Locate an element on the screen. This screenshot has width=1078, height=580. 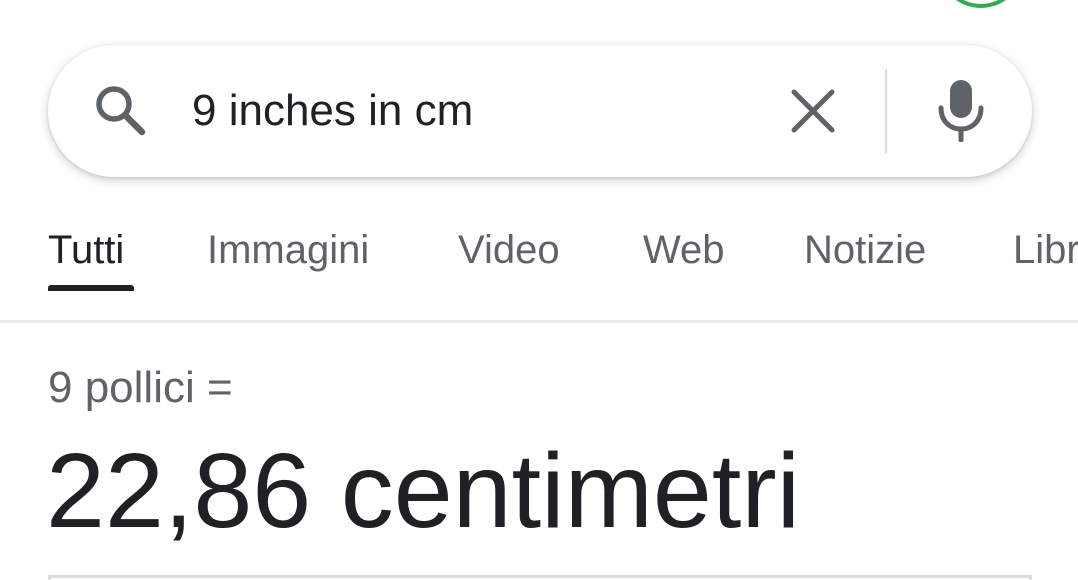
search-icon is located at coordinates (120, 110).